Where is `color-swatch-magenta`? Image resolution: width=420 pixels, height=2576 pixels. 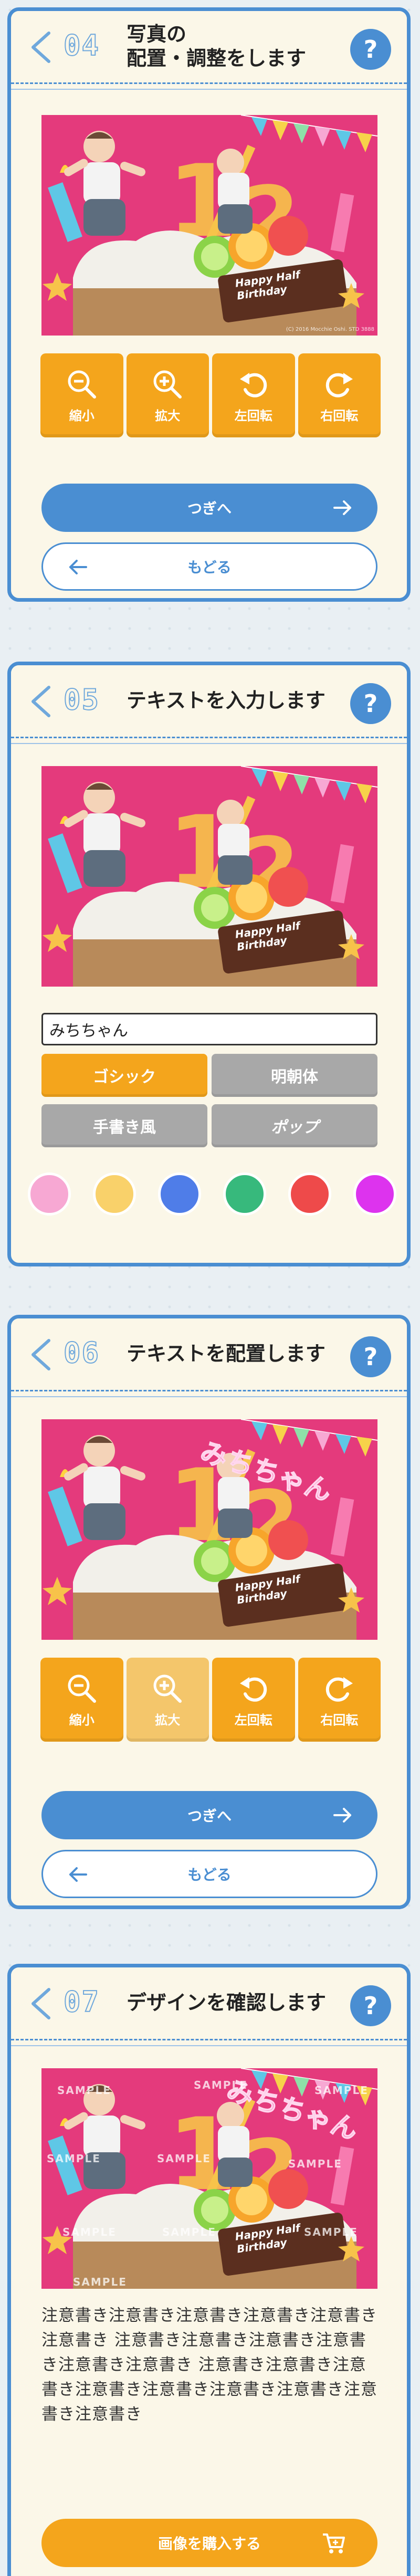
color-swatch-magenta is located at coordinates (374, 1194).